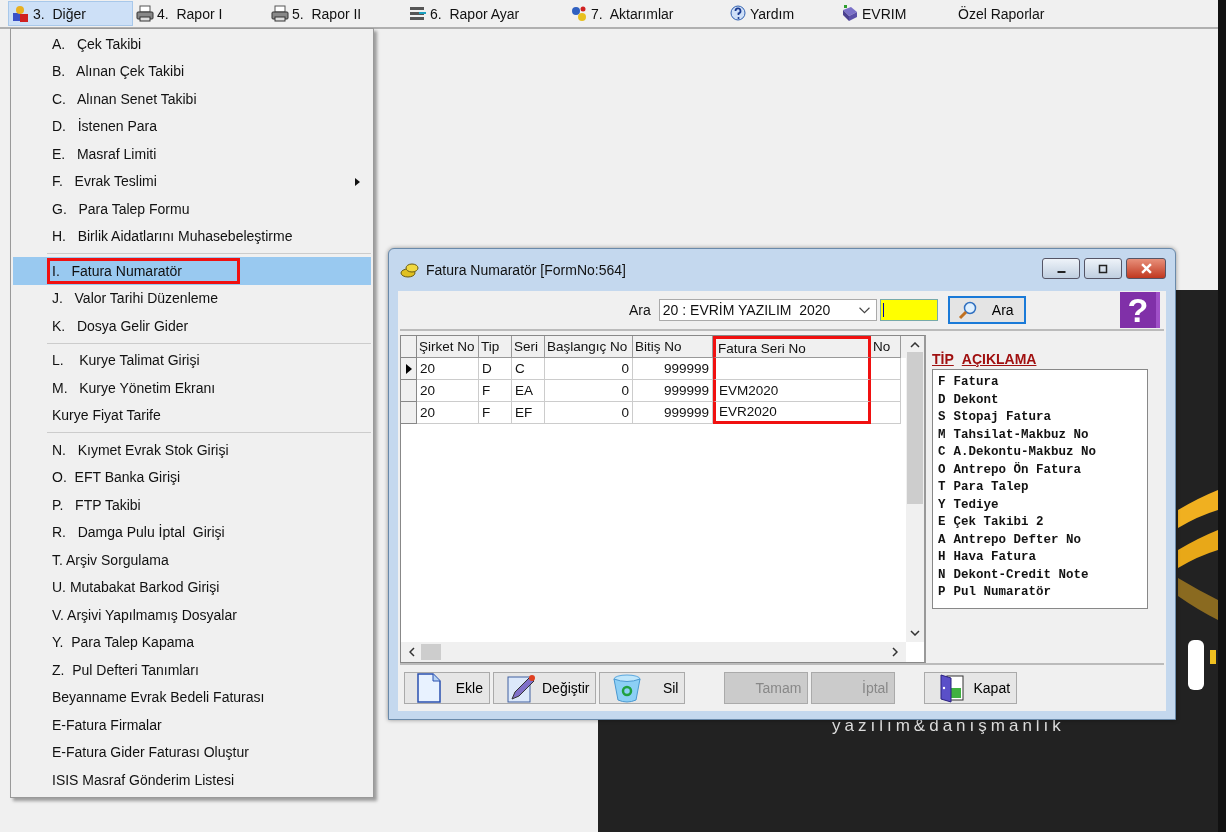  Describe the element at coordinates (673, 347) in the screenshot. I see `column-header: Bitiş No` at that location.